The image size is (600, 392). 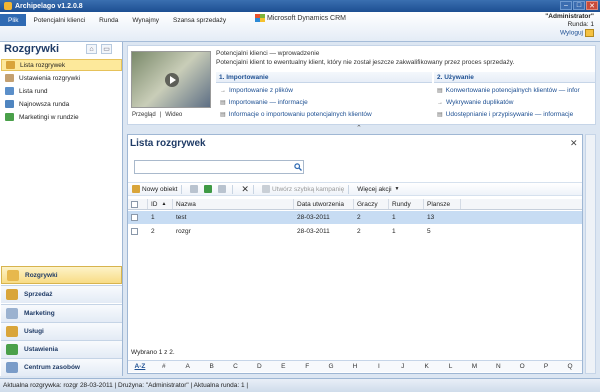 I want to click on alpha-filter-item: G, so click(x=331, y=366).